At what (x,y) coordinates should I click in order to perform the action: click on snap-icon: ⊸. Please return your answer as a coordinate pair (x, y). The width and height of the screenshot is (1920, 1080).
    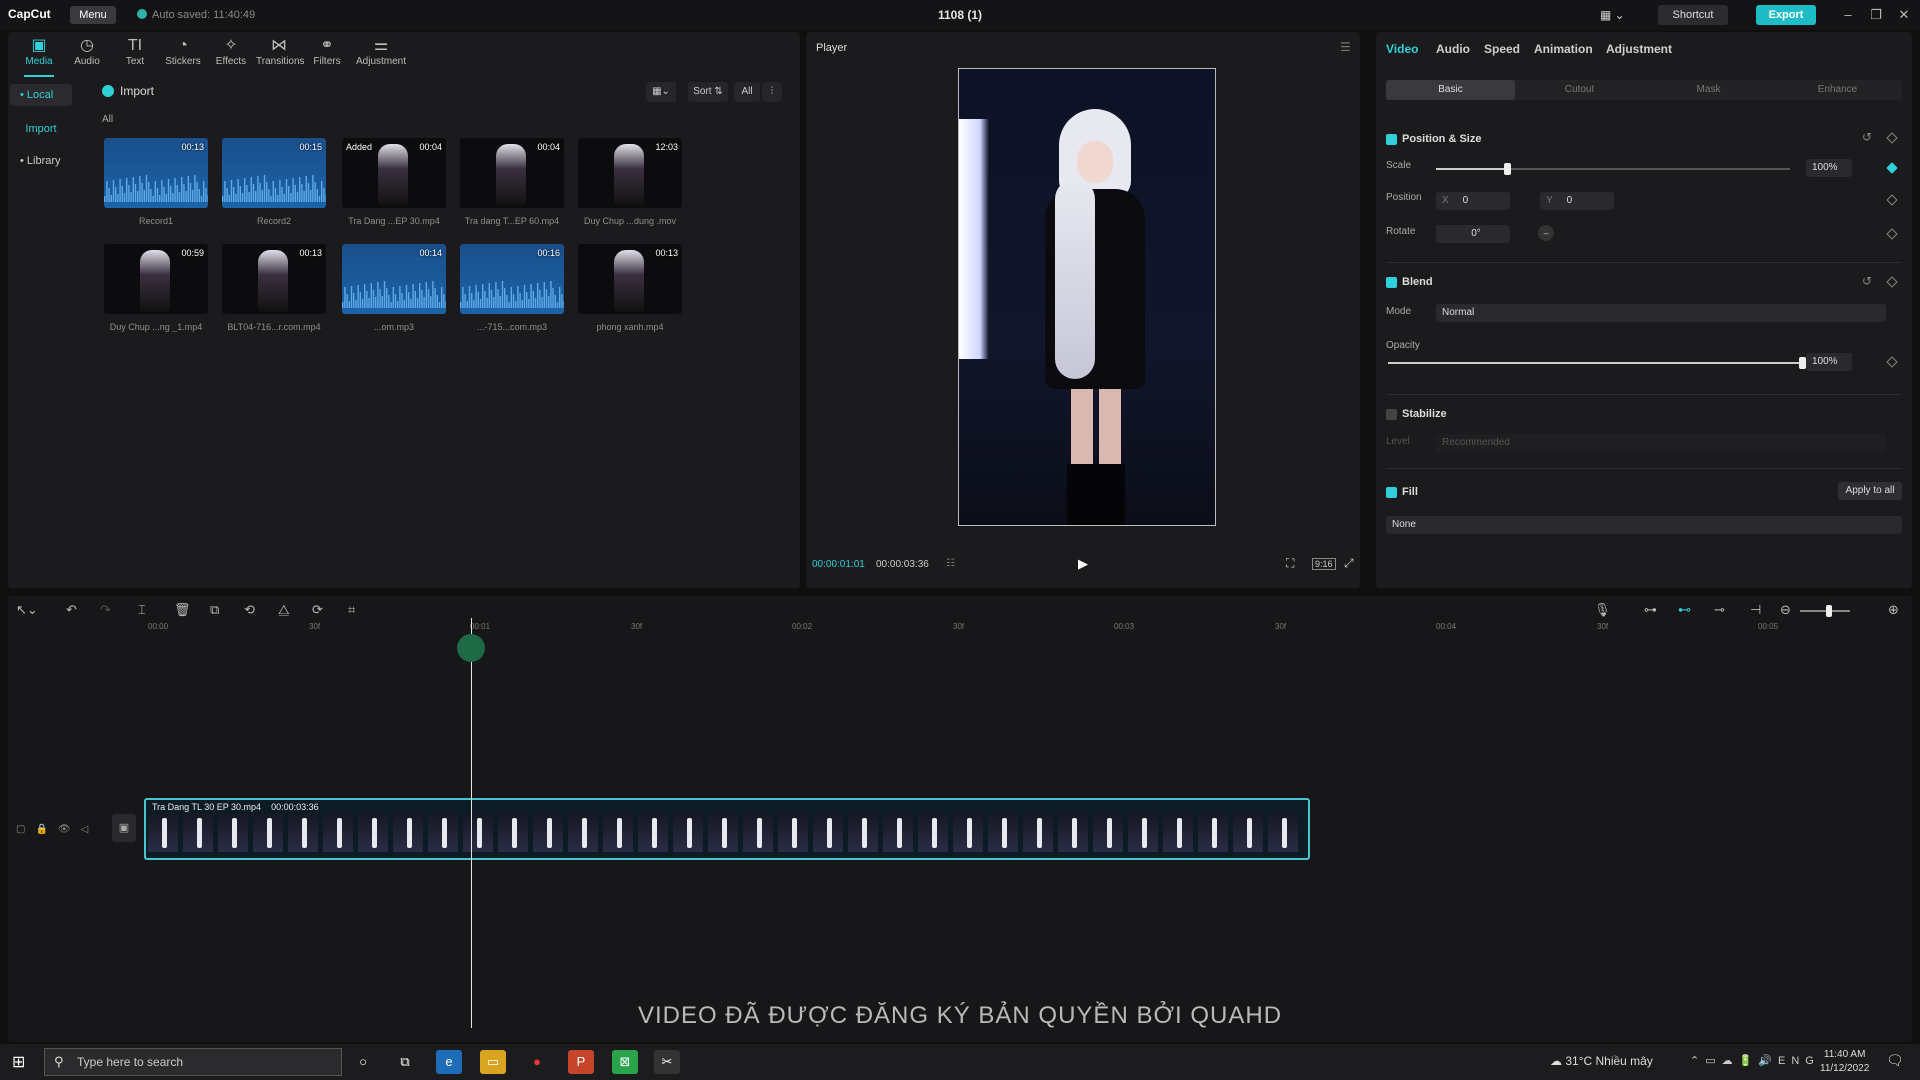
    Looking at the image, I should click on (1719, 610).